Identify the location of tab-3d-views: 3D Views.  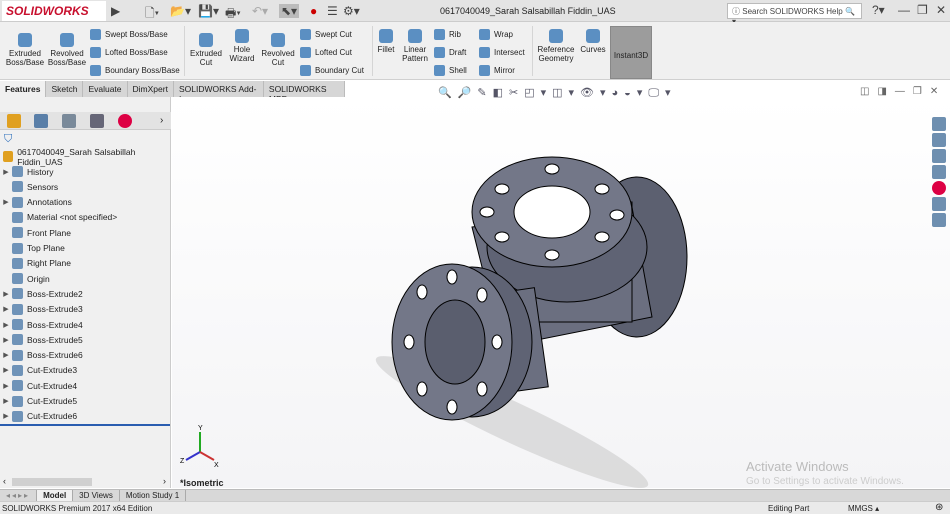
(96, 495).